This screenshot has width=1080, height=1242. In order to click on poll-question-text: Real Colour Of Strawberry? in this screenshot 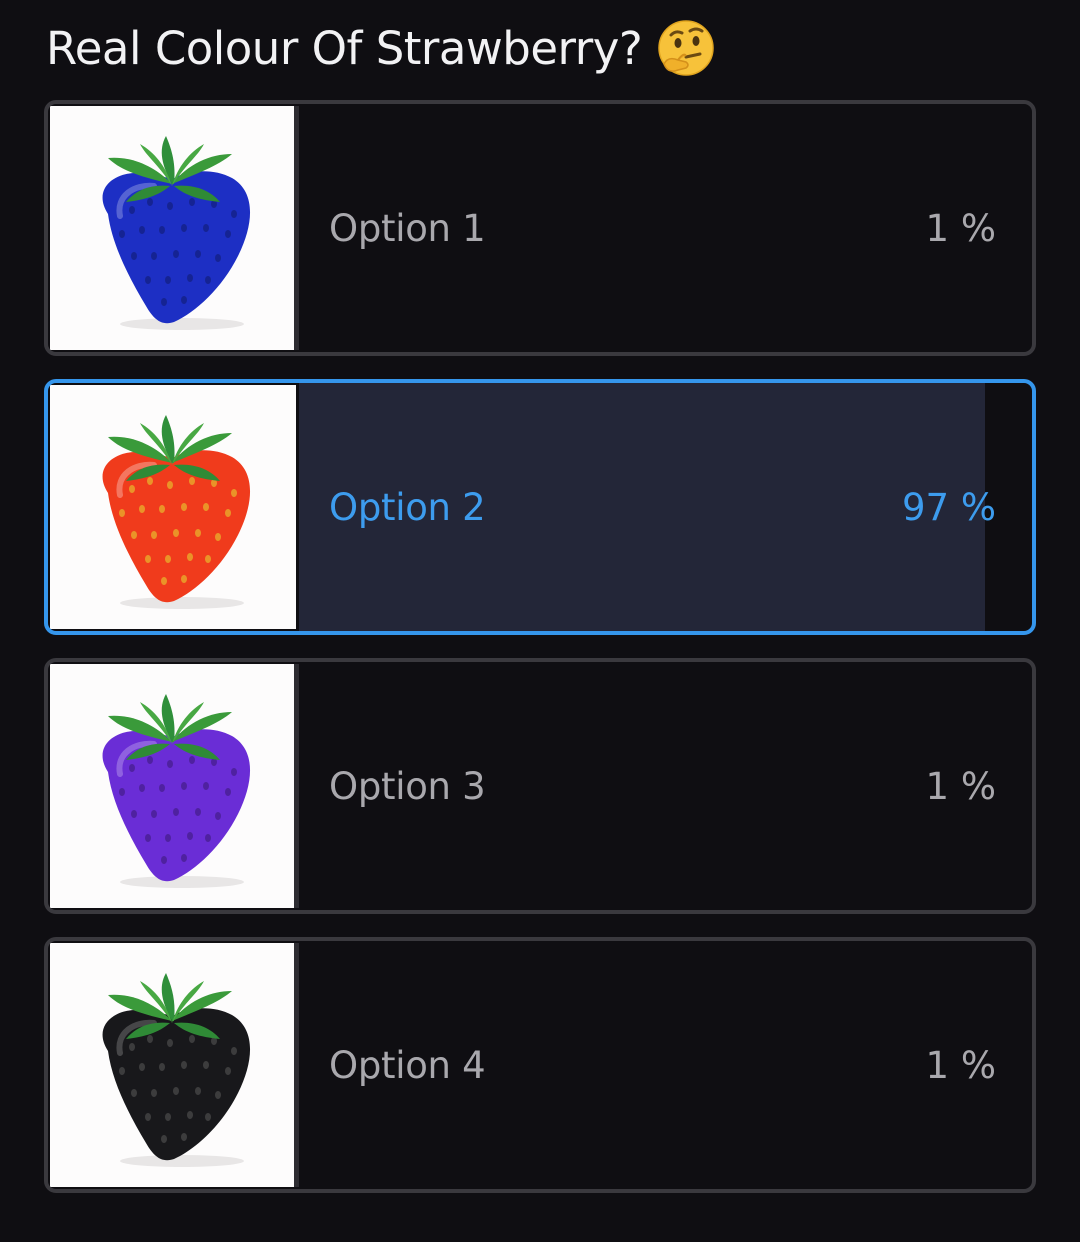, I will do `click(344, 48)`.